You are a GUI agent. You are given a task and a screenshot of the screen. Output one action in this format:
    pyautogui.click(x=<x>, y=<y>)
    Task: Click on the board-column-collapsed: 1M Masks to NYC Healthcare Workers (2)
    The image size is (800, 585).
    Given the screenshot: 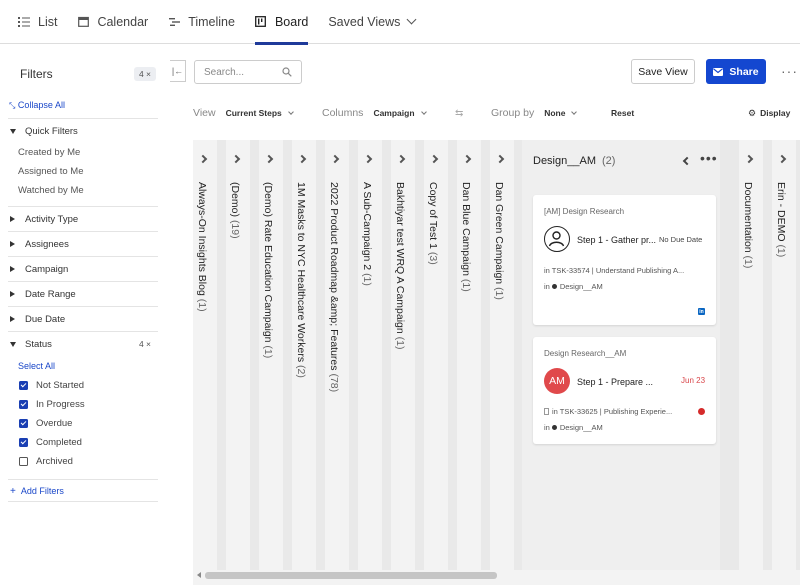 What is the action you would take?
    pyautogui.click(x=304, y=355)
    